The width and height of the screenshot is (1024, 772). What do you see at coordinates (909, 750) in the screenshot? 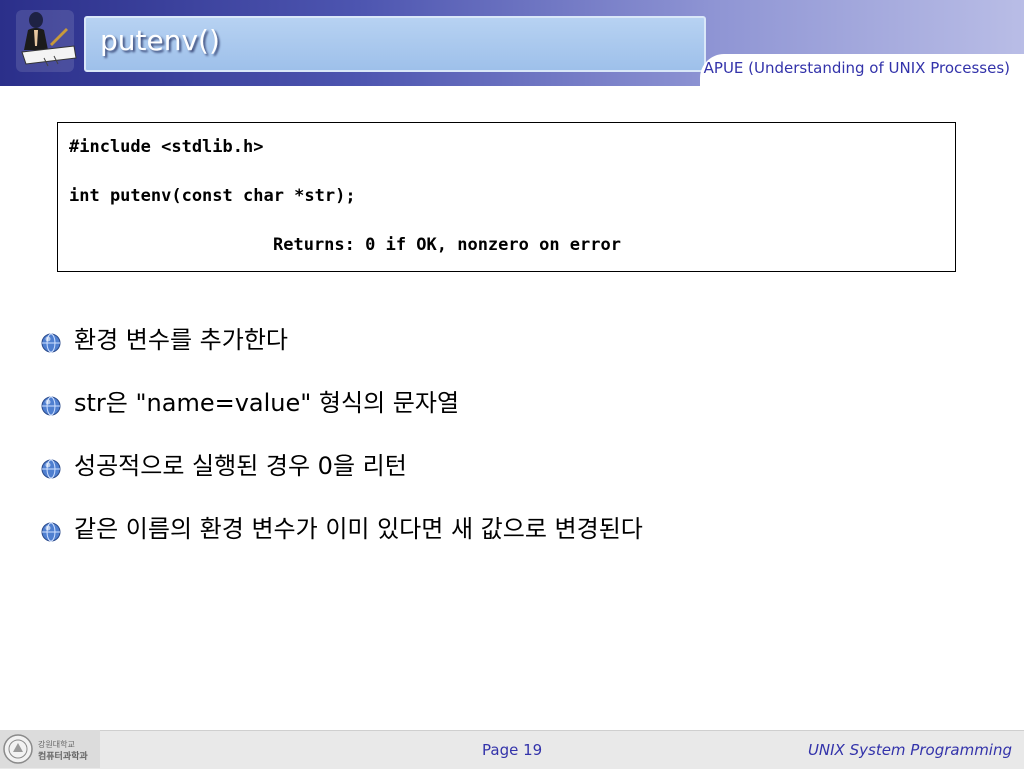
I see `course-title: UNIX System Programming` at bounding box center [909, 750].